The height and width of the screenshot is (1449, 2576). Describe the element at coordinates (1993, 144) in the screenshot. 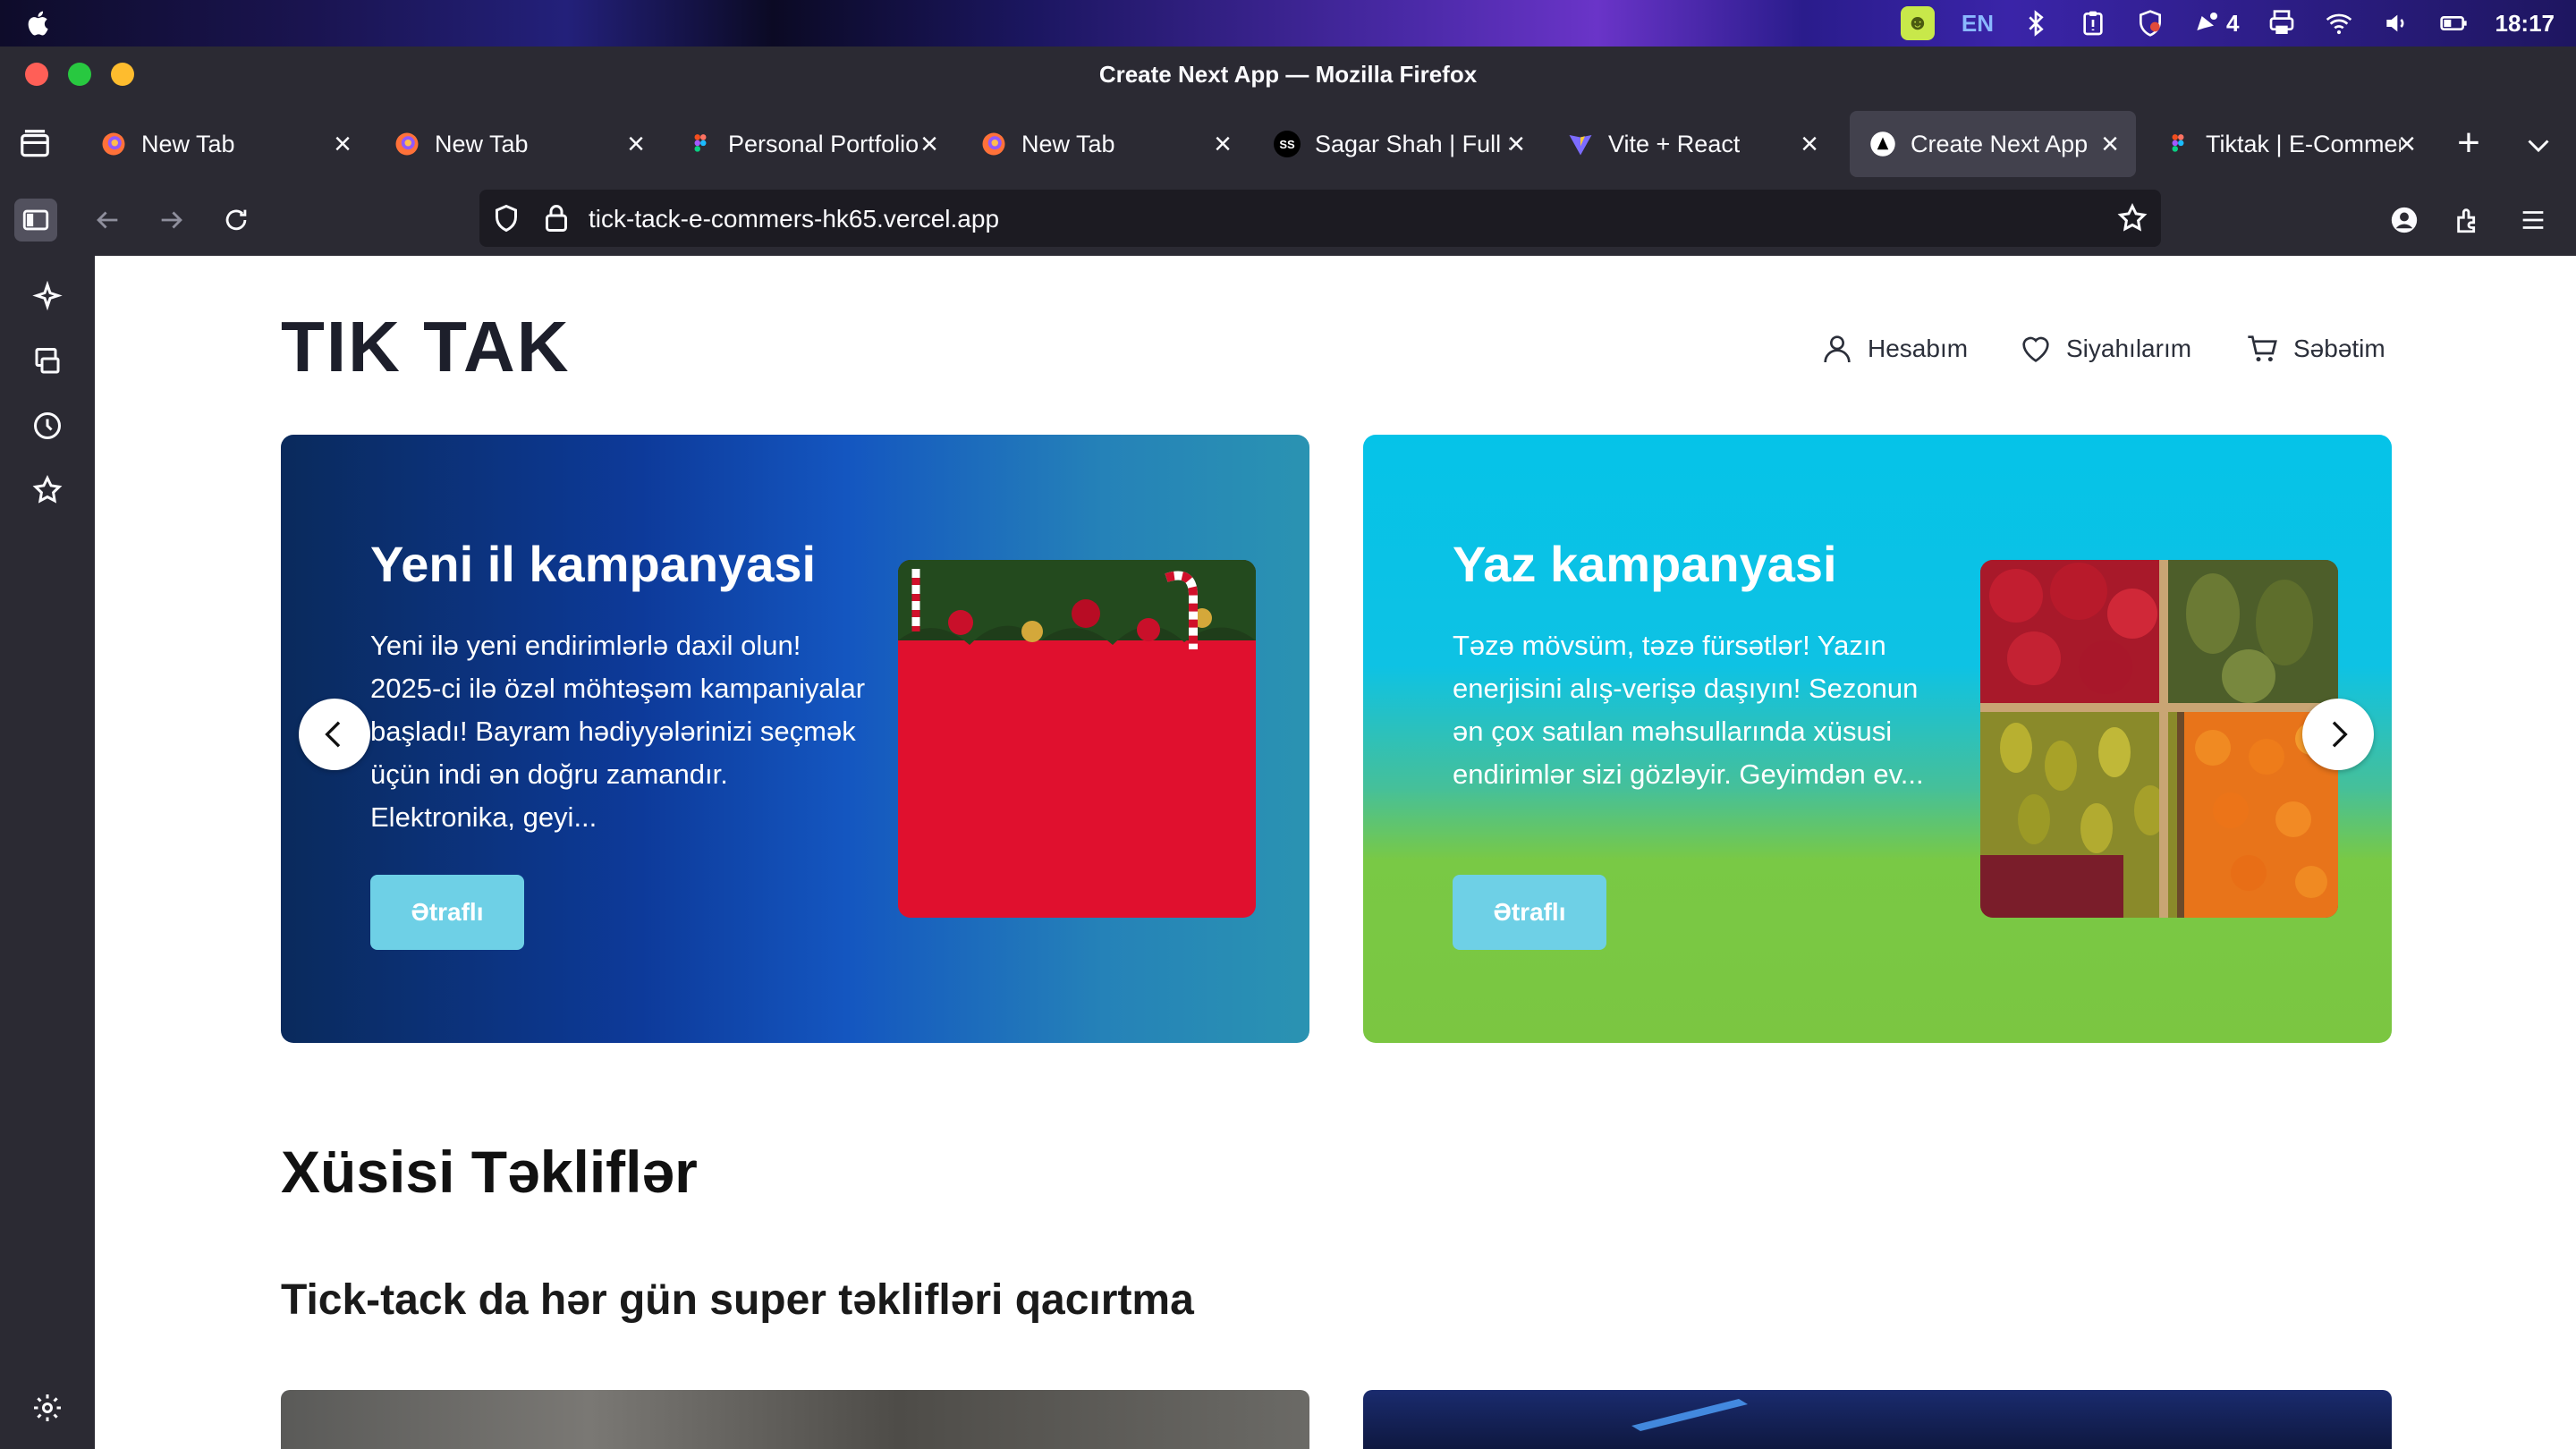

I see `tab-create-next-app: Create Next App ×` at that location.